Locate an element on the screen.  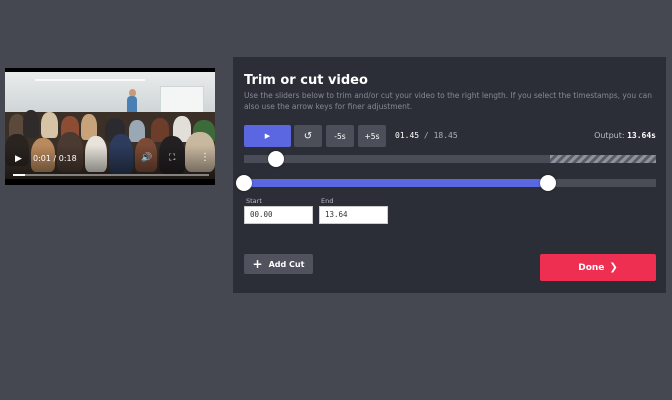
trim-range-fill is located at coordinates (396, 183).